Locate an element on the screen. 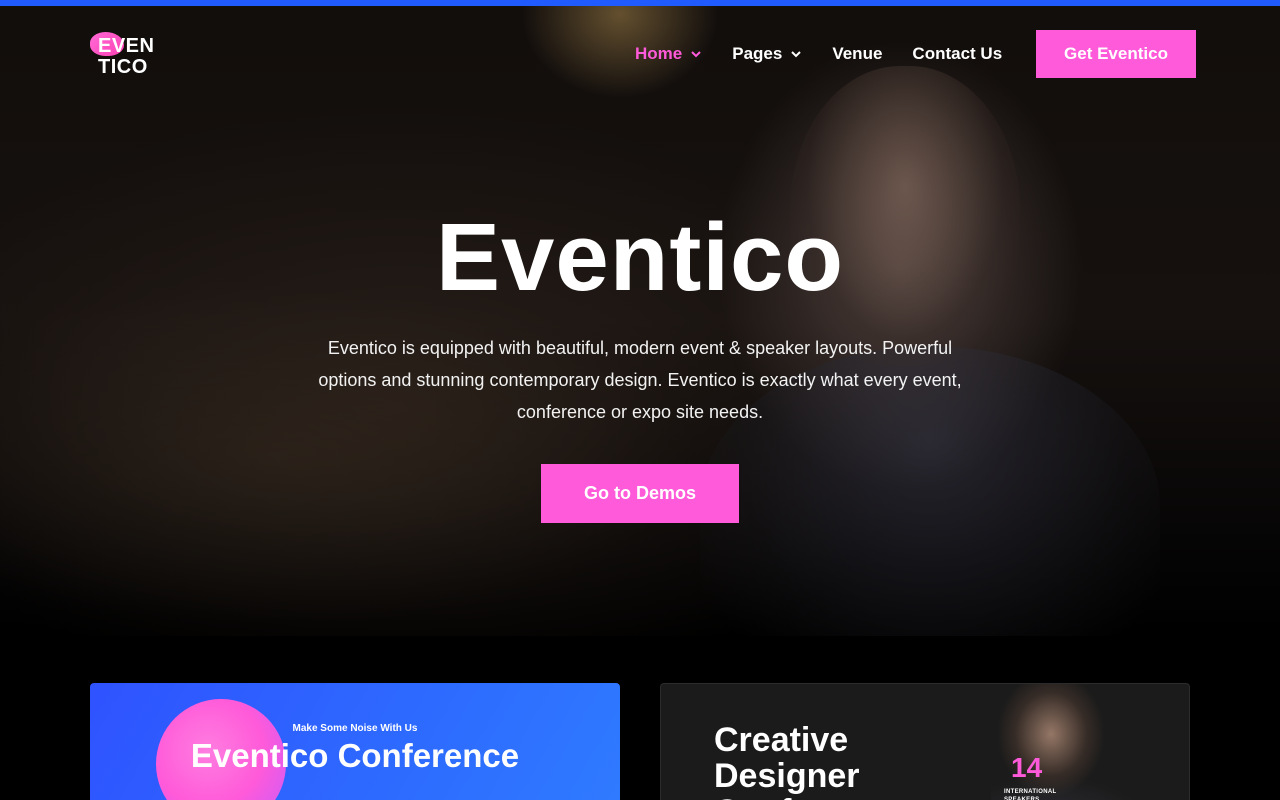 The height and width of the screenshot is (800, 1280). get-eventico-button: Get Eventico is located at coordinates (1116, 54).